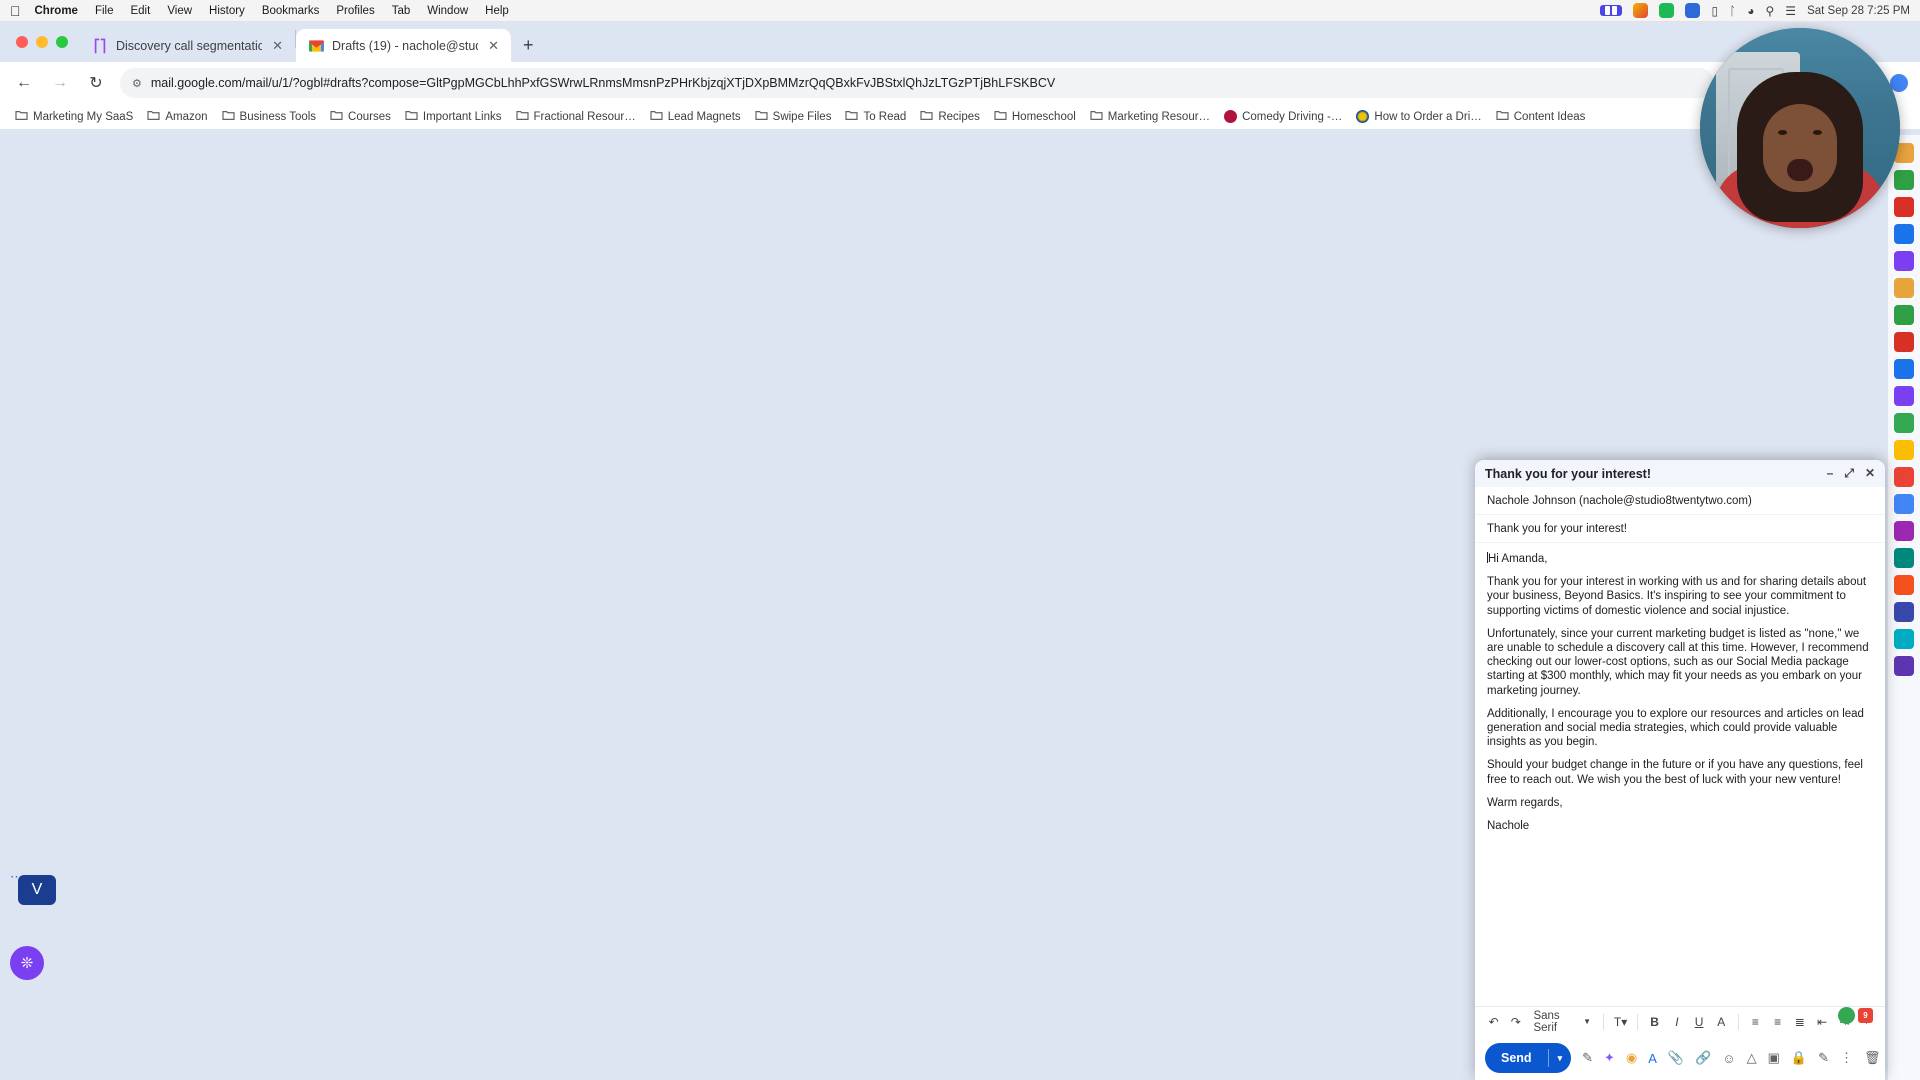  I want to click on bookmark-item: Homeschool, so click(1035, 117).